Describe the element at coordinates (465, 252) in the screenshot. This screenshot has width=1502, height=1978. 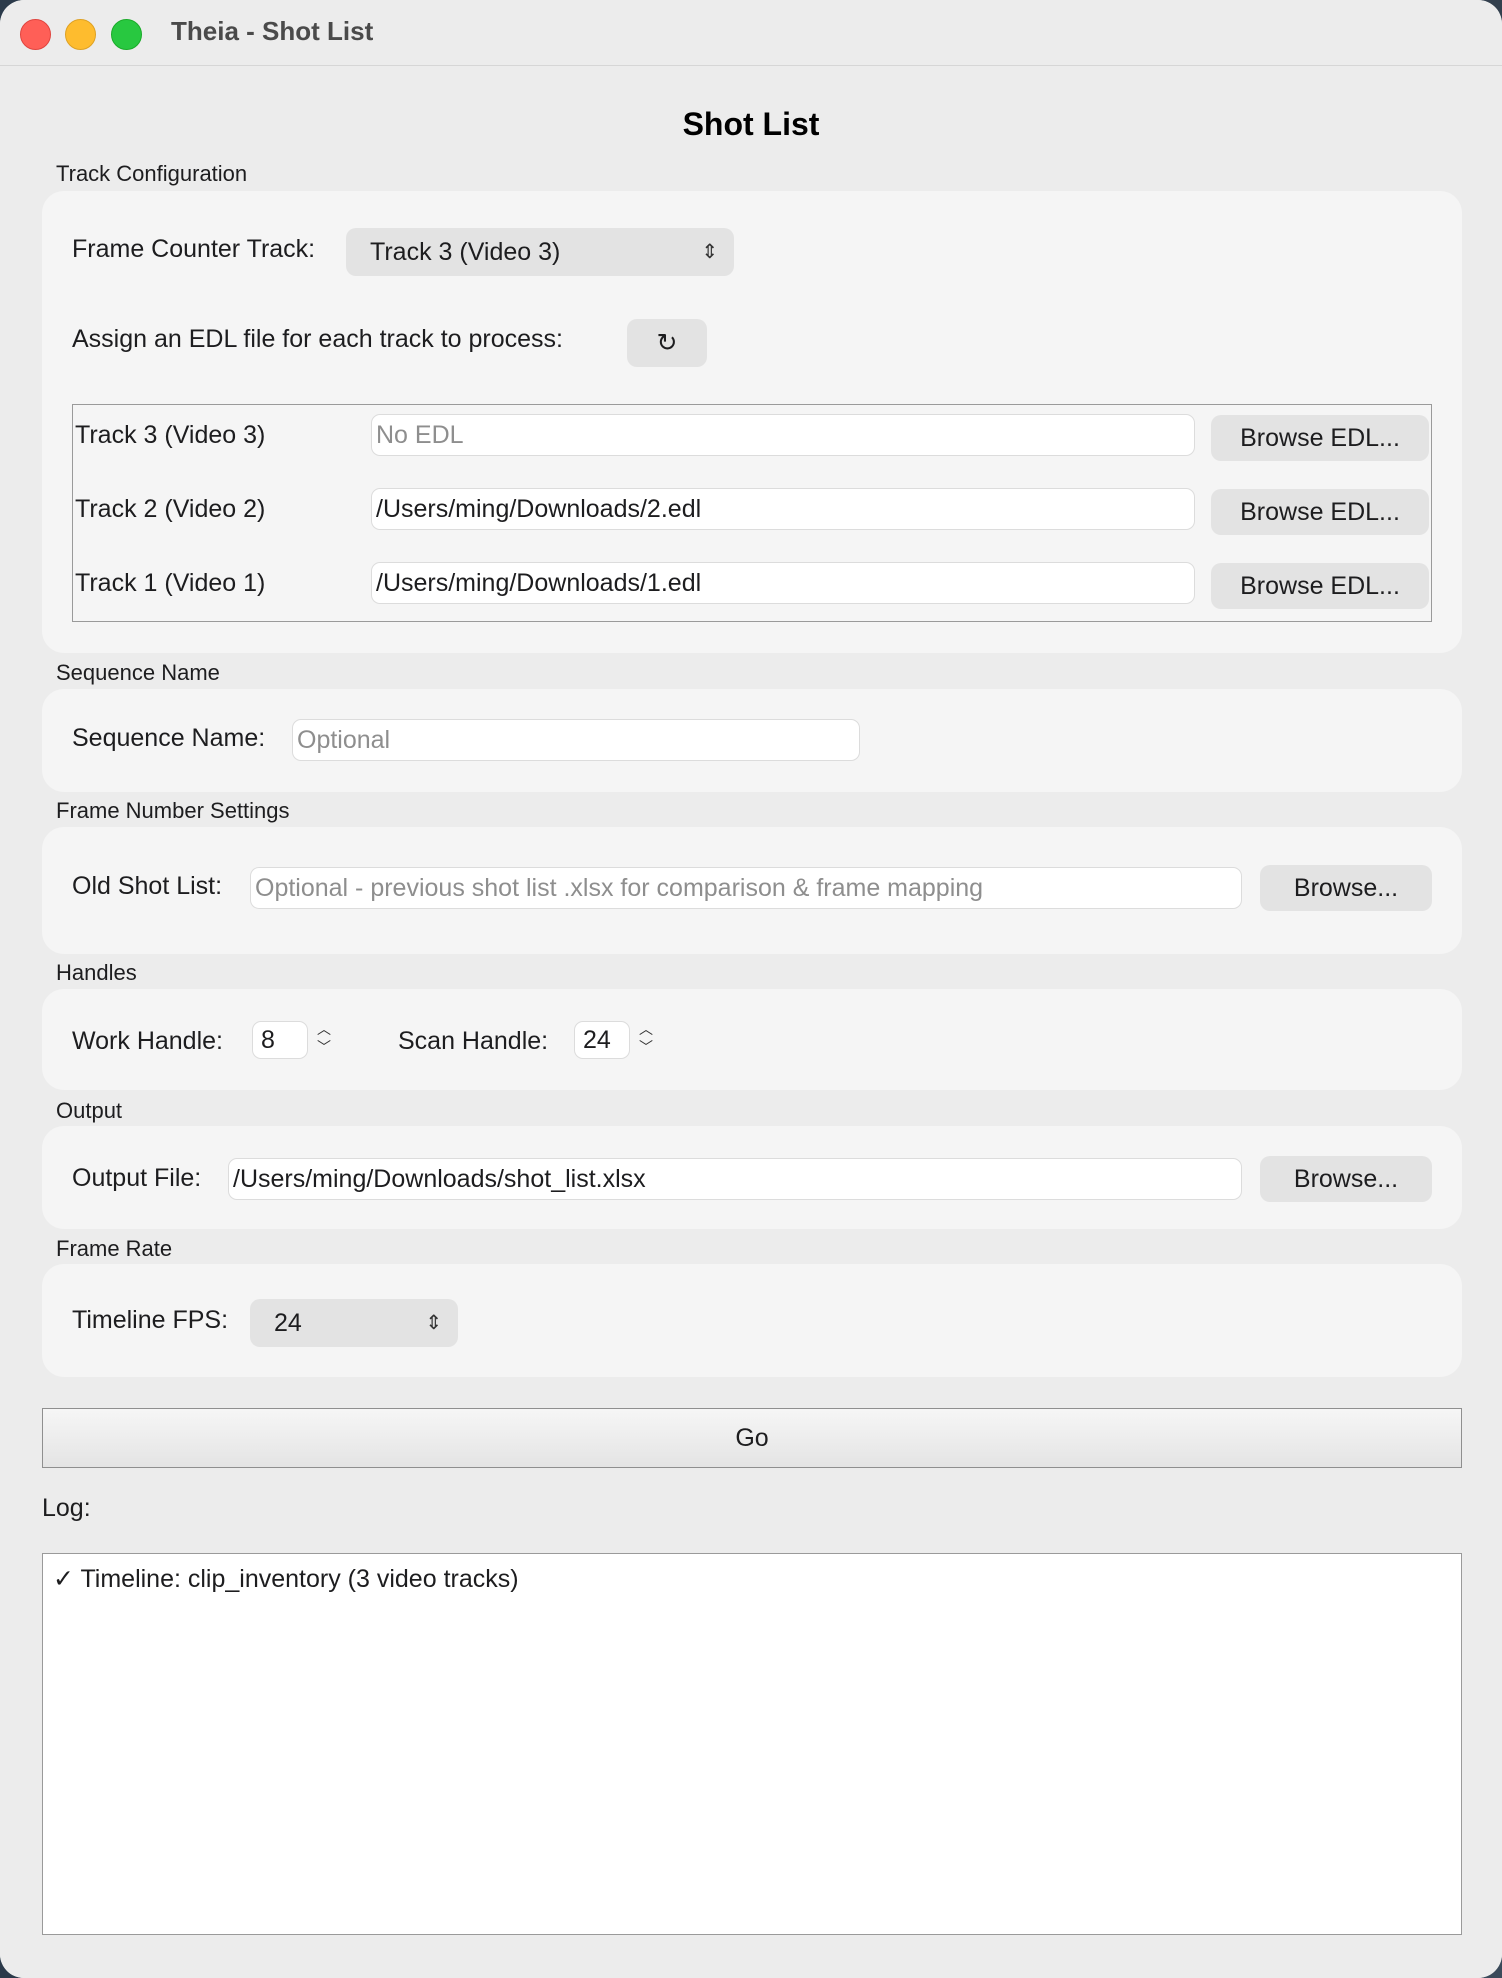
I see `frame-counter-value: Track 3 (Video 3)` at that location.